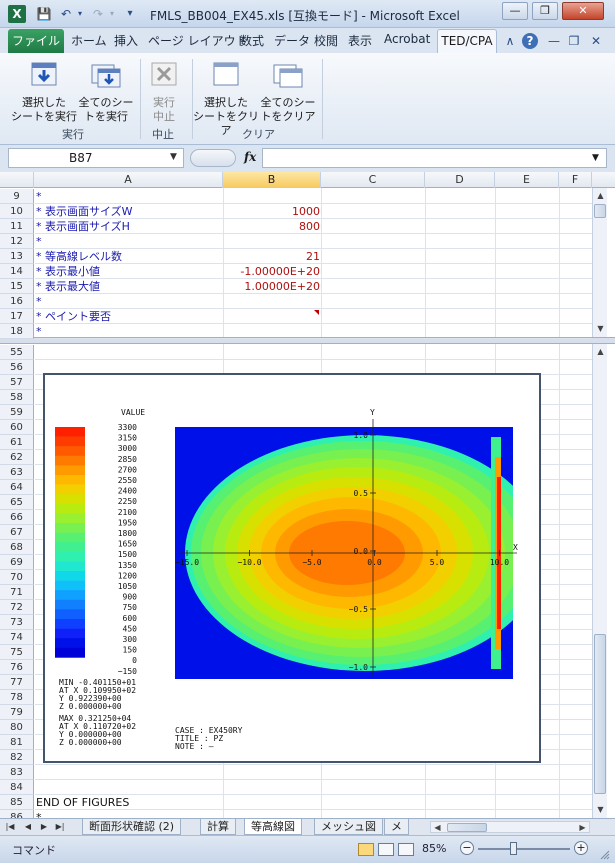 Image resolution: width=615 pixels, height=863 pixels. What do you see at coordinates (272, 286) in the screenshot?
I see `cell-b: 1.00000E+20` at bounding box center [272, 286].